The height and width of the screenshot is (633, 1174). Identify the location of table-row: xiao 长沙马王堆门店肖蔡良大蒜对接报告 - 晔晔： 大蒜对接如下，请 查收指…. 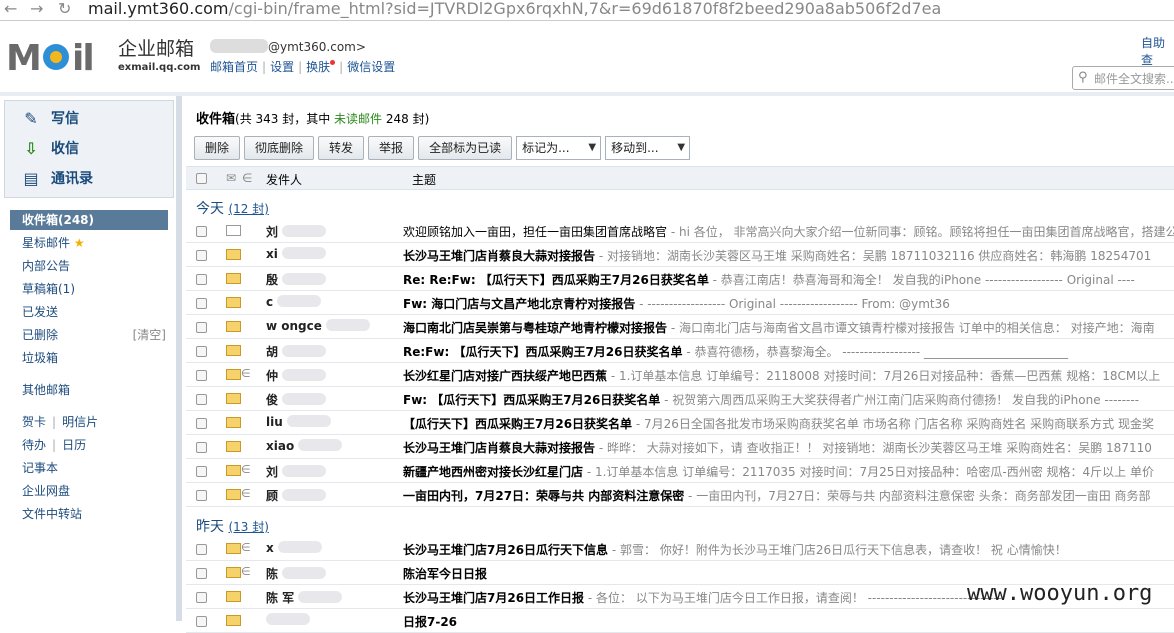
(680, 447).